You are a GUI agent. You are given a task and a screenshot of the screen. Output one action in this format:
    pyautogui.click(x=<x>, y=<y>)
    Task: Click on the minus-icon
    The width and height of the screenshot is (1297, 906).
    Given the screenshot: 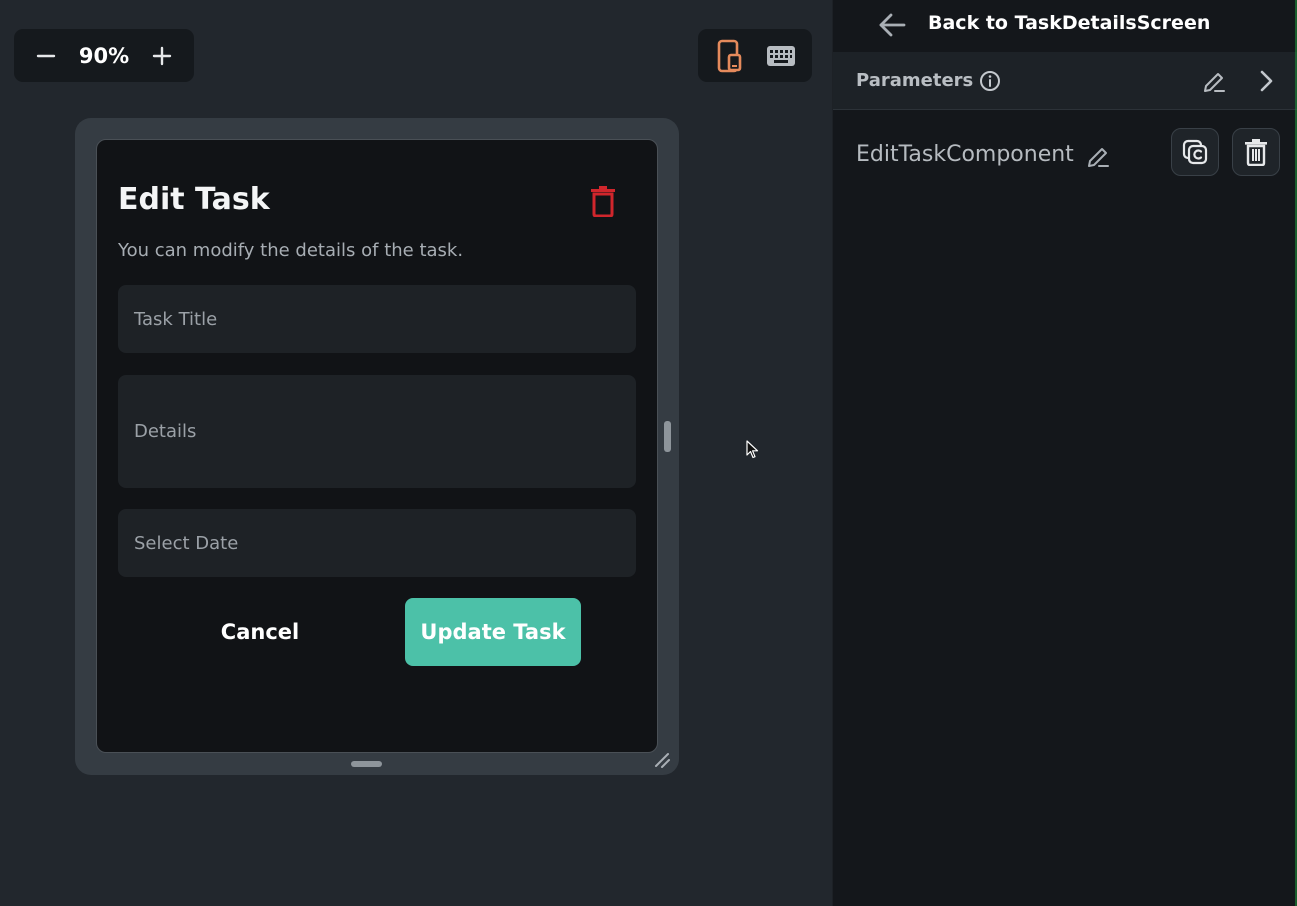 What is the action you would take?
    pyautogui.click(x=46, y=55)
    